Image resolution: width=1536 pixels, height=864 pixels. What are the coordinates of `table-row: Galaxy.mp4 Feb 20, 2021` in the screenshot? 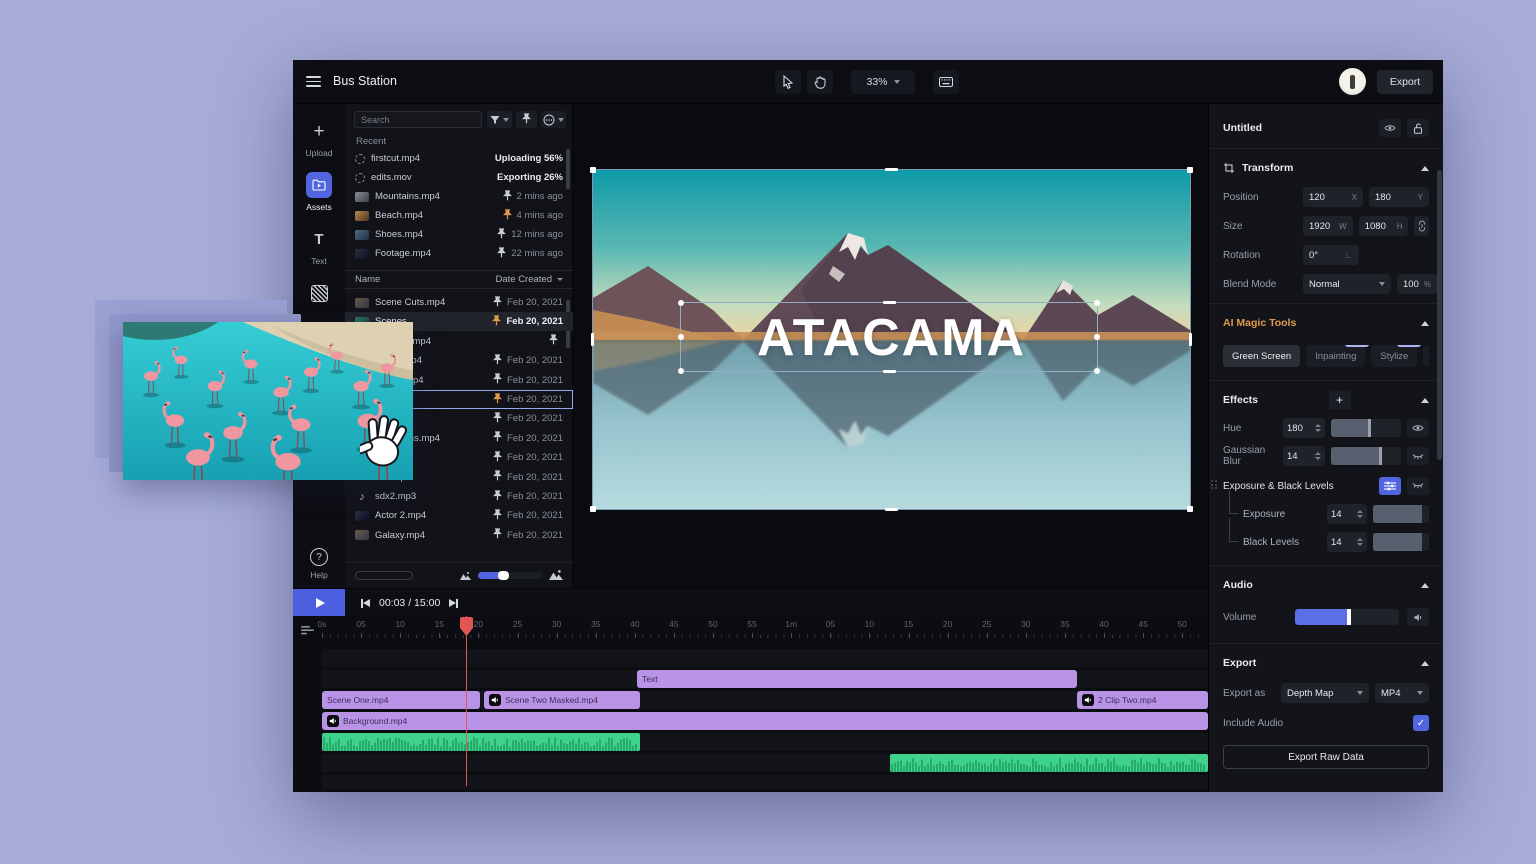 It's located at (459, 535).